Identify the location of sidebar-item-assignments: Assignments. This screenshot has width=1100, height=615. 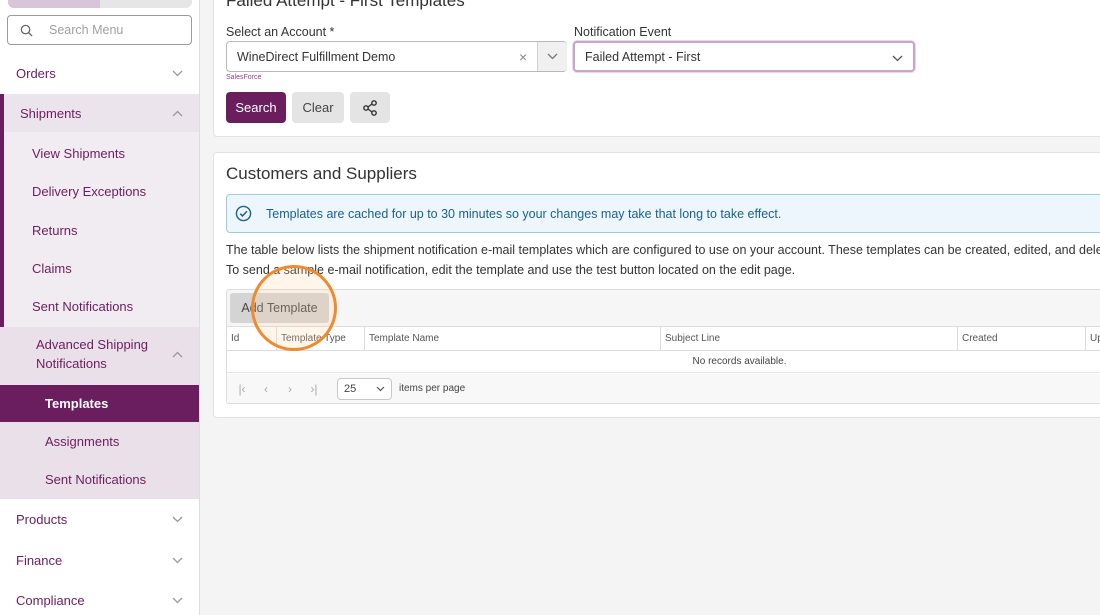
(99, 441).